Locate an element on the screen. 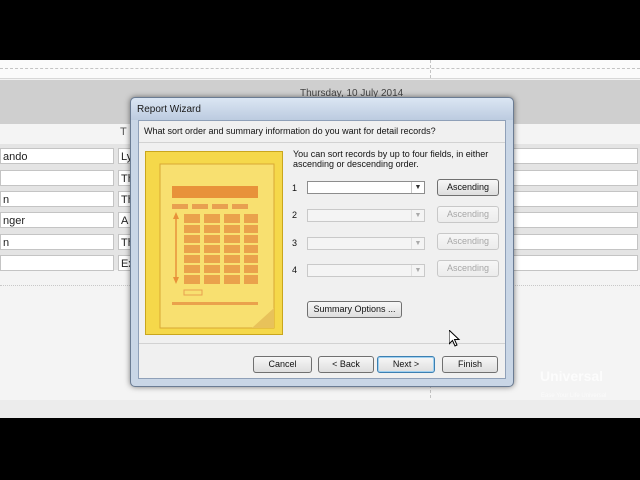 The image size is (640, 480). sort-row-number: 4 is located at coordinates (295, 270).